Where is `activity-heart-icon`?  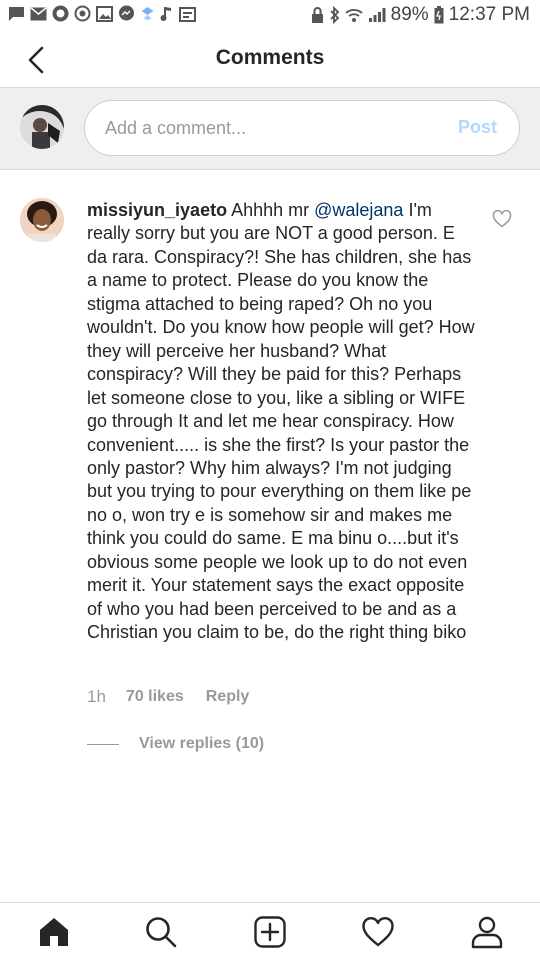
activity-heart-icon is located at coordinates (378, 931).